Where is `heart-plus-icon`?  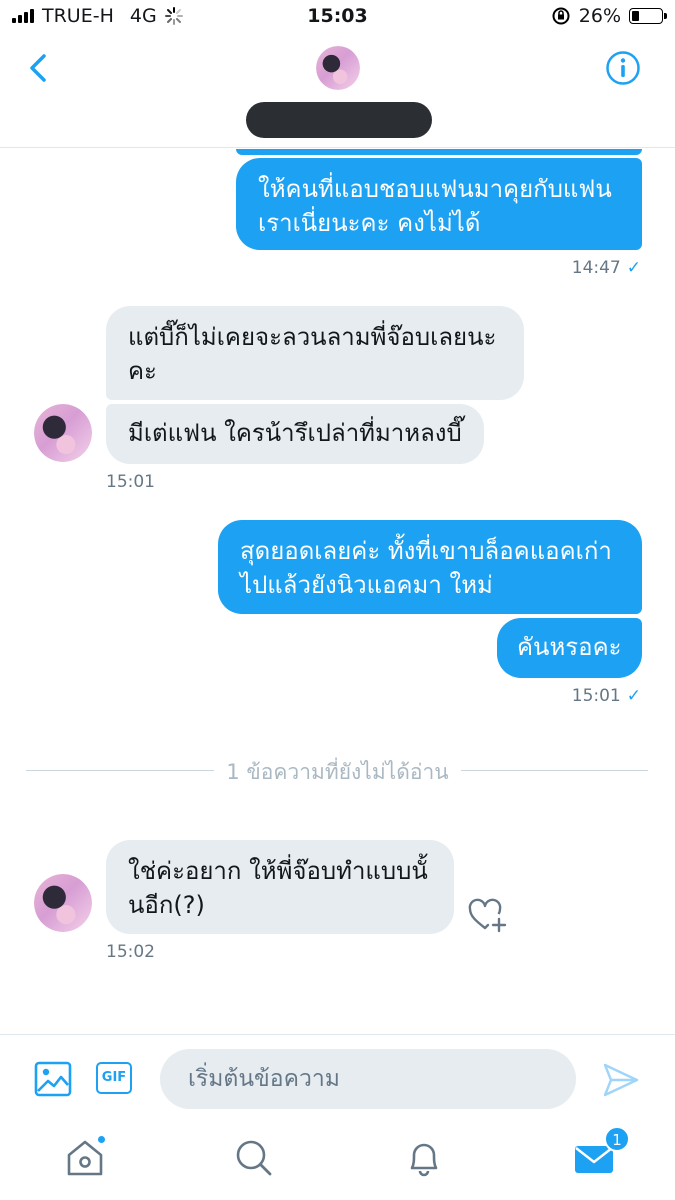 heart-plus-icon is located at coordinates (488, 916).